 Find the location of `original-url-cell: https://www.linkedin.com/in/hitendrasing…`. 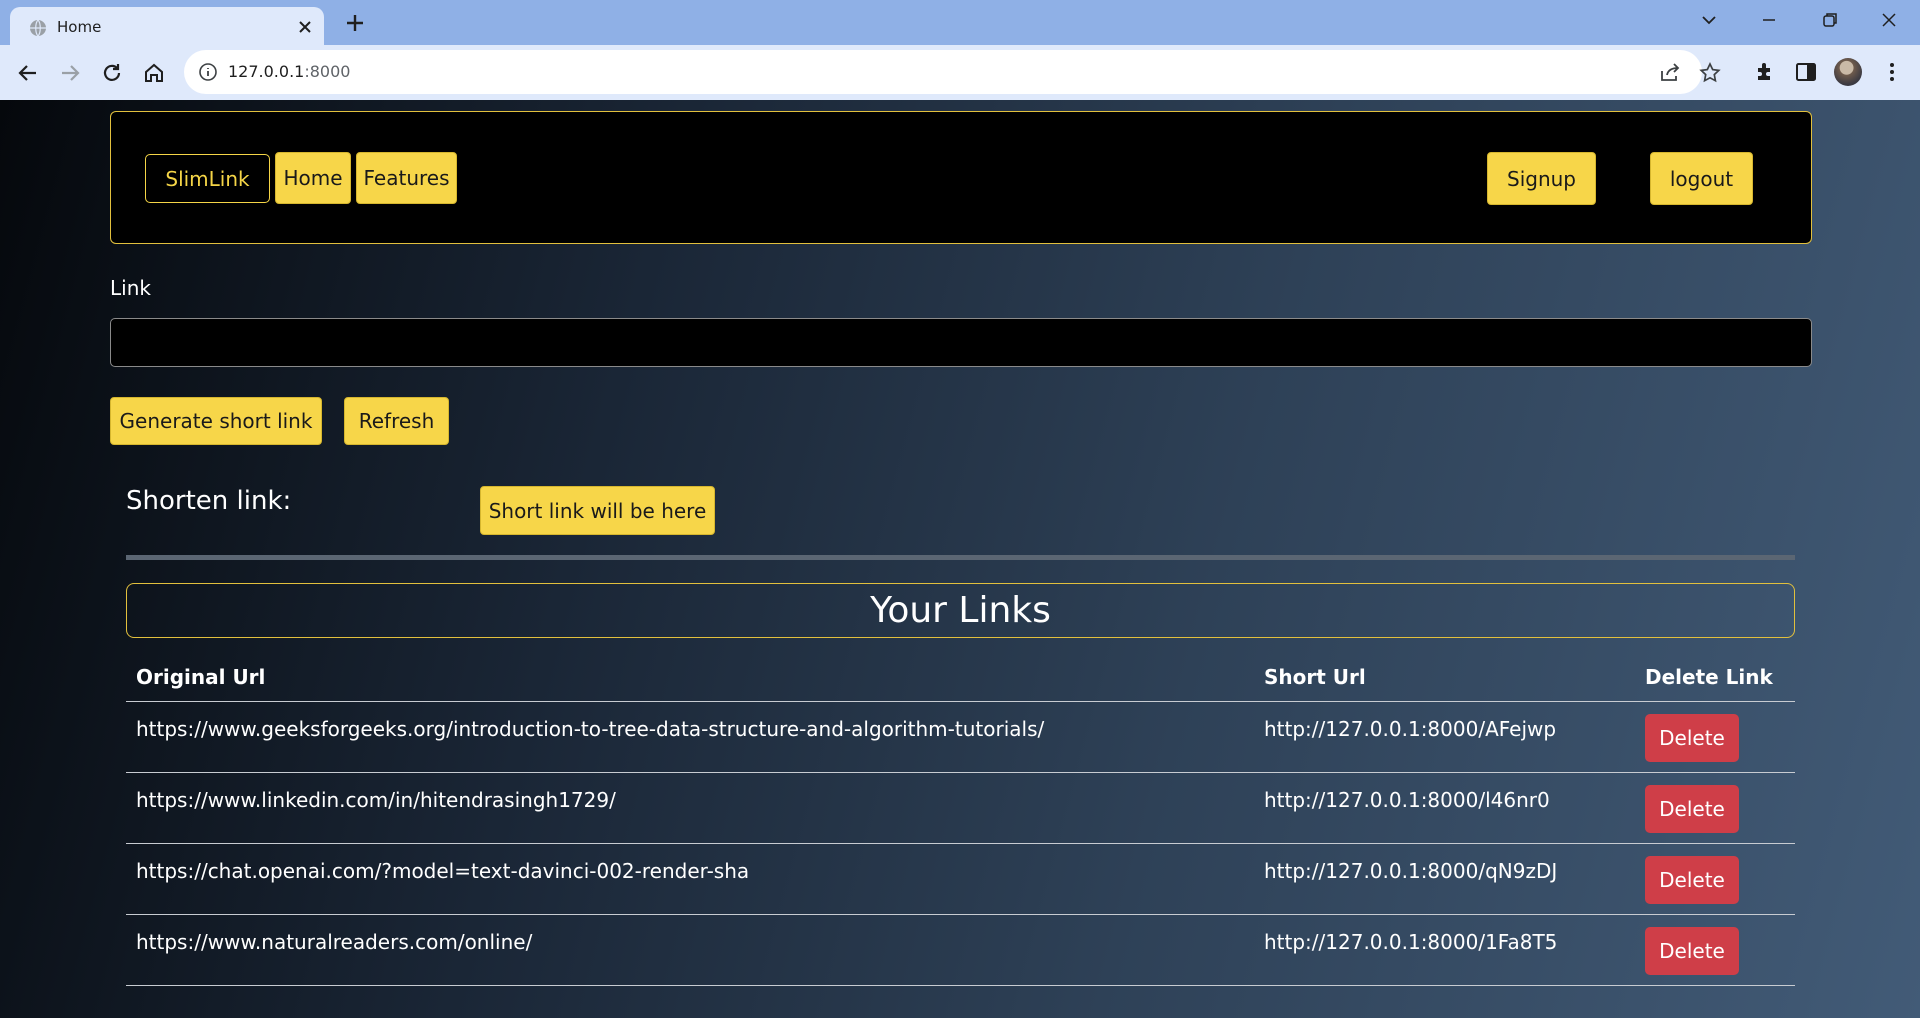

original-url-cell: https://www.linkedin.com/in/hitendrasing… is located at coordinates (376, 800).